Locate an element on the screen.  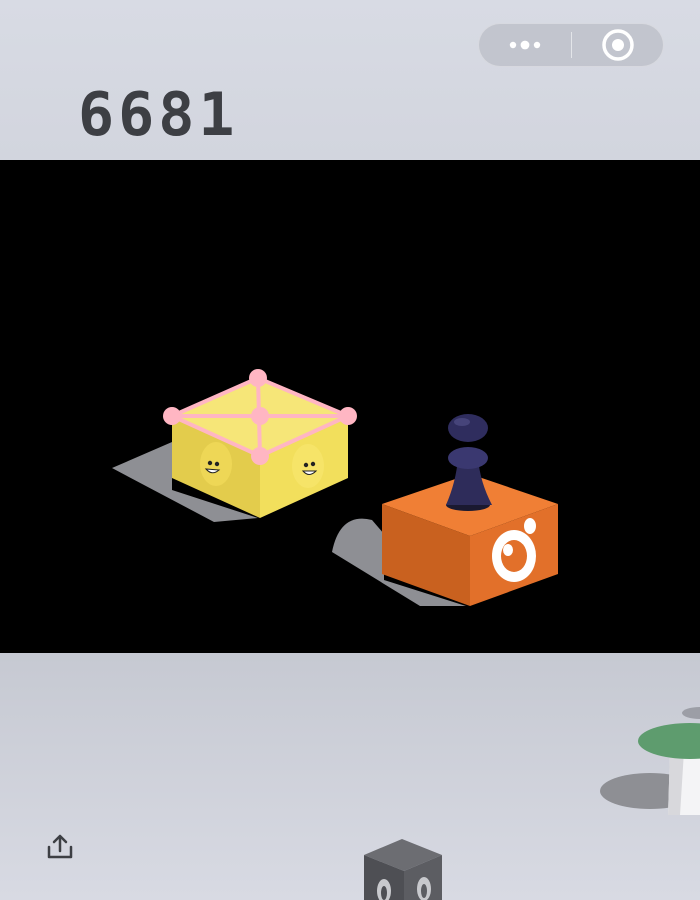
share-upload-icon is located at coordinates (60, 846).